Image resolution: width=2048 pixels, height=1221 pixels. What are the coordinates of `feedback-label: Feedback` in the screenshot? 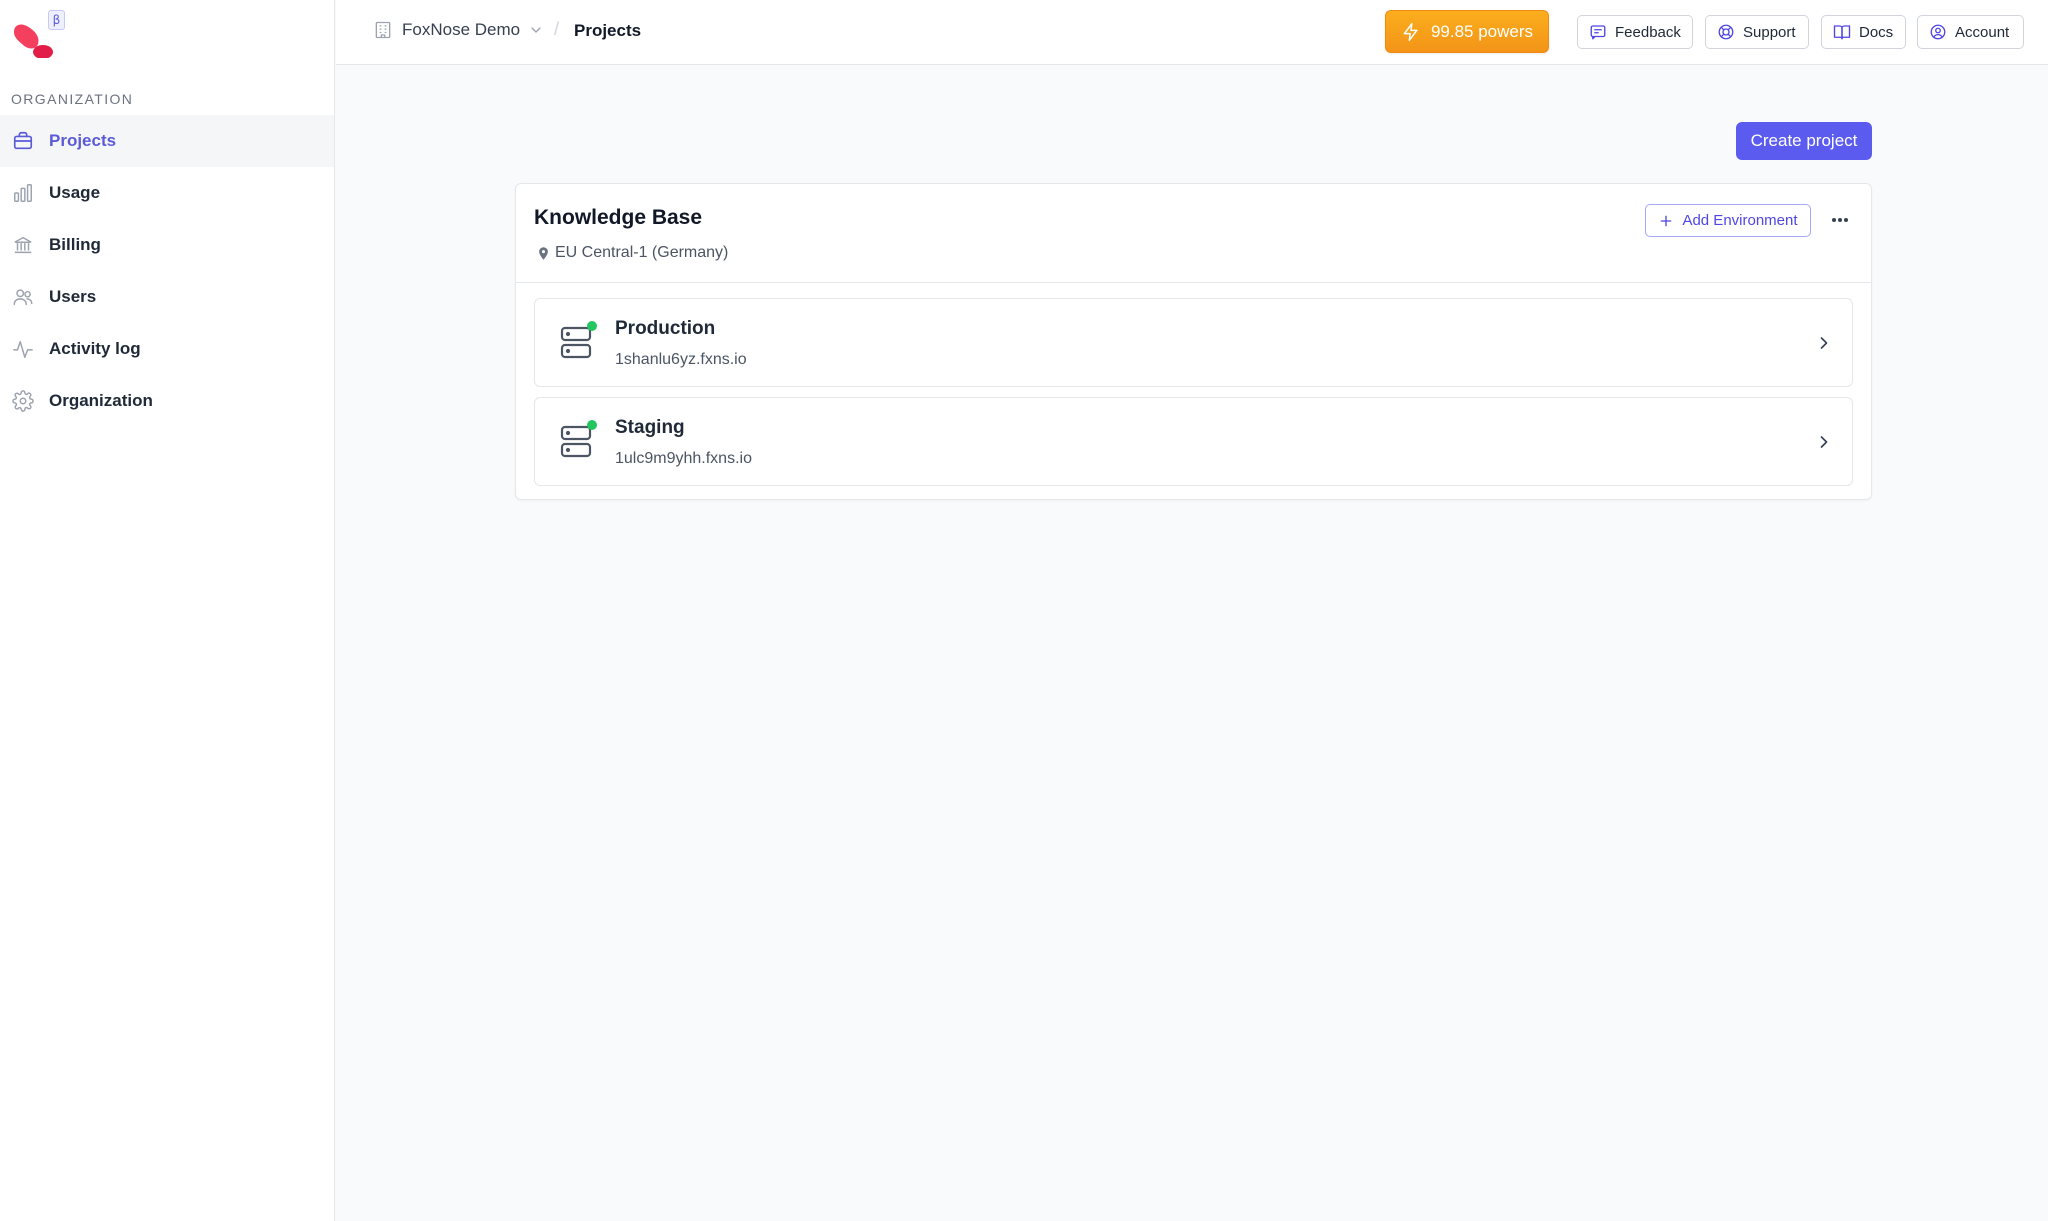 It's located at (1648, 32).